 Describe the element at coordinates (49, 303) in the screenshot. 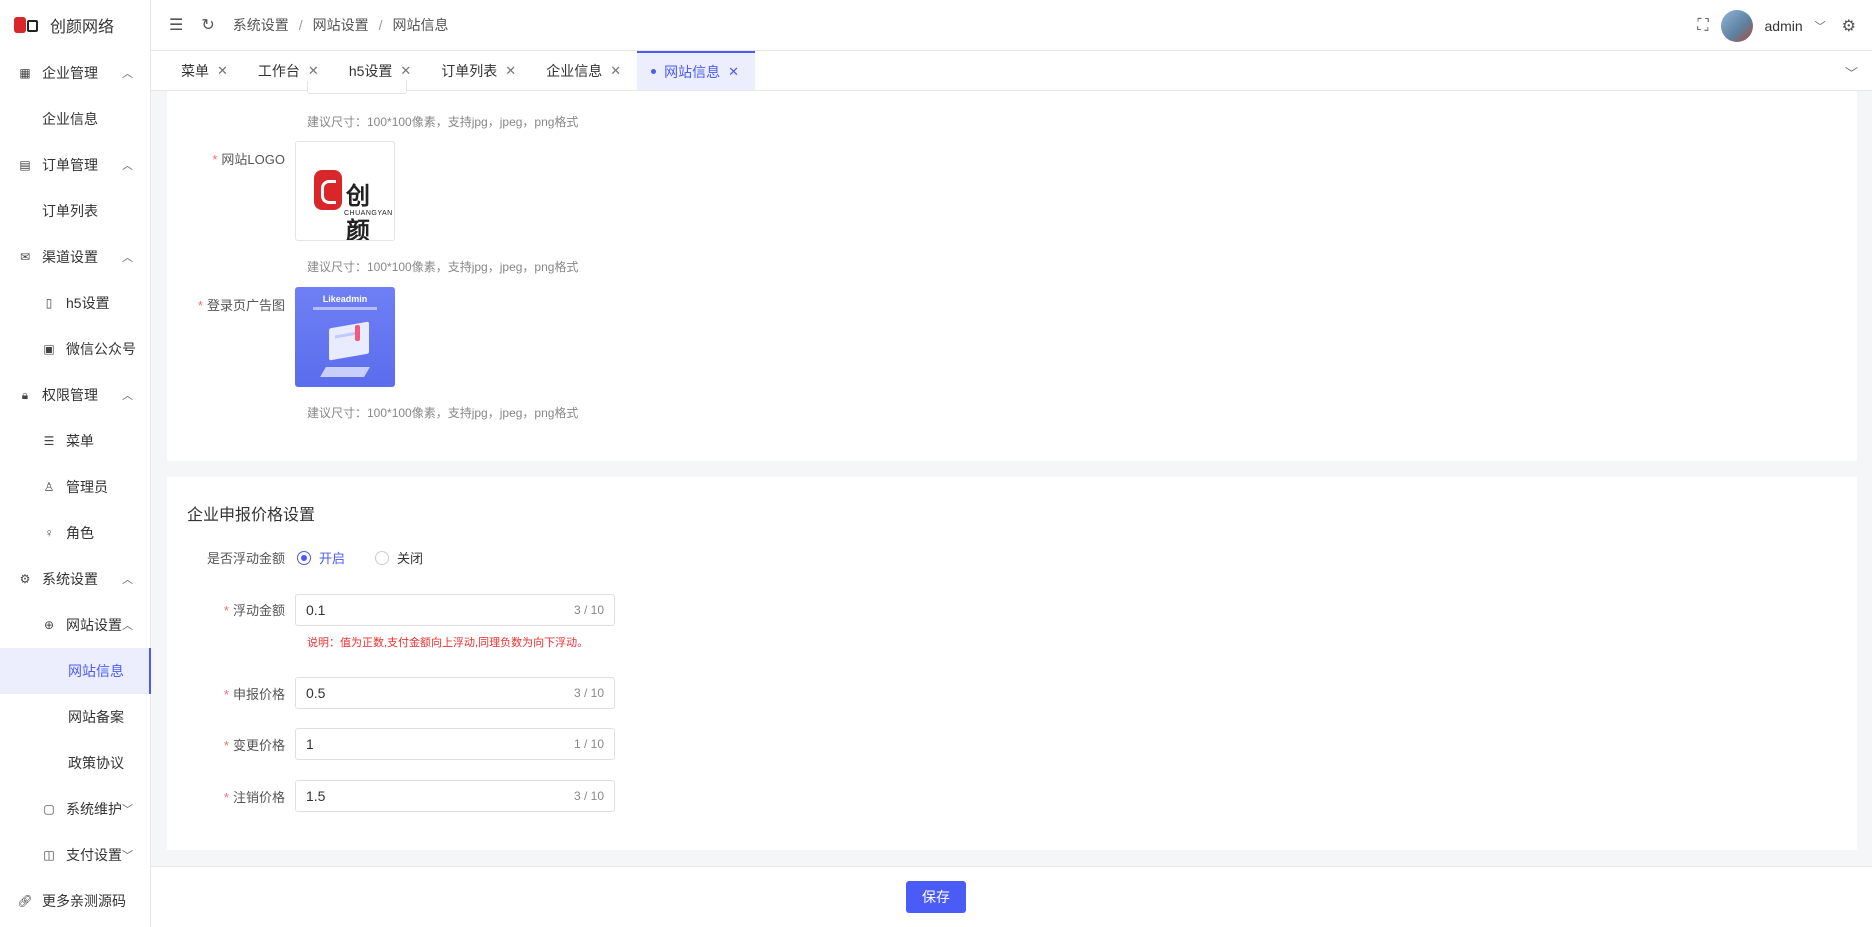

I see `phone-icon: ▯` at that location.